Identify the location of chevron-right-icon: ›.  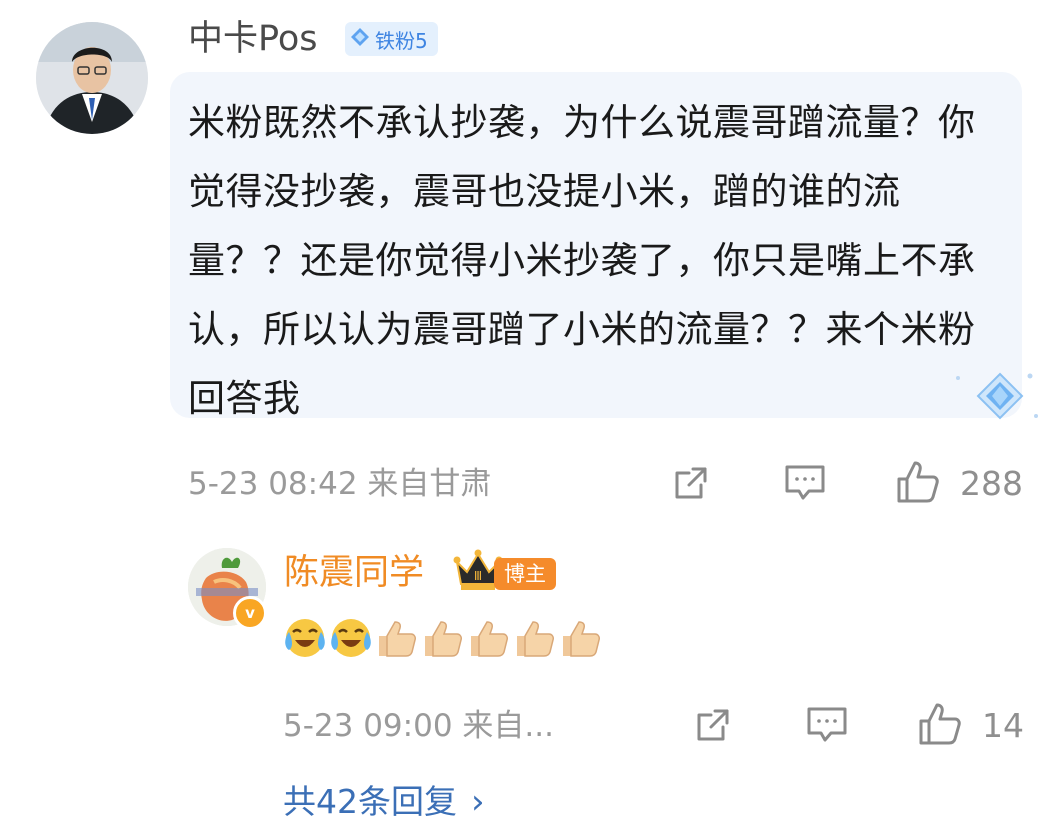
(478, 802).